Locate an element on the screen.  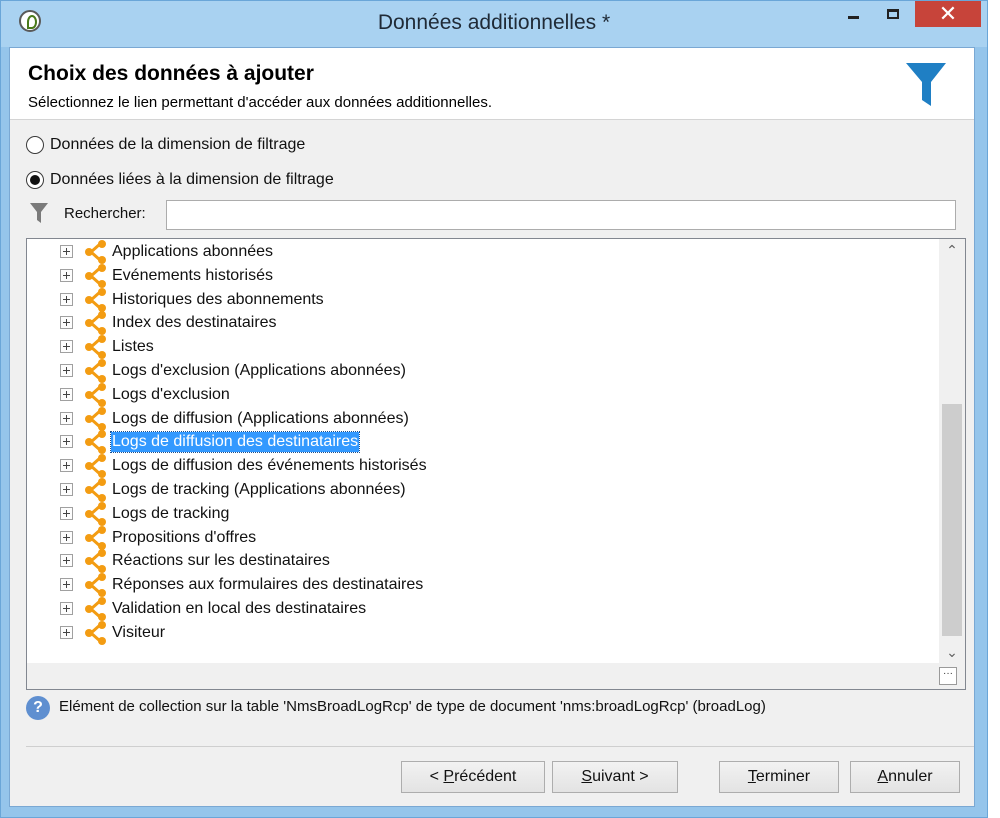
previous-accelerator: P is located at coordinates (449, 776).